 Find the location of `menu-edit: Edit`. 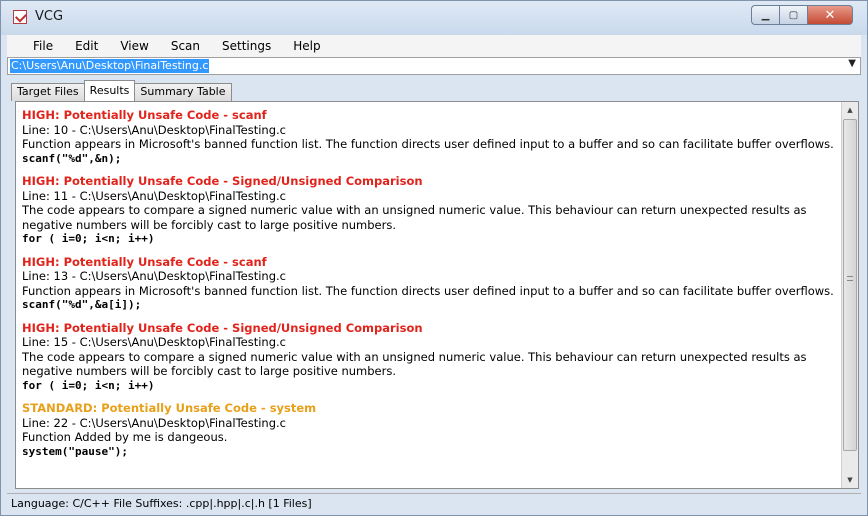

menu-edit: Edit is located at coordinates (86, 46).